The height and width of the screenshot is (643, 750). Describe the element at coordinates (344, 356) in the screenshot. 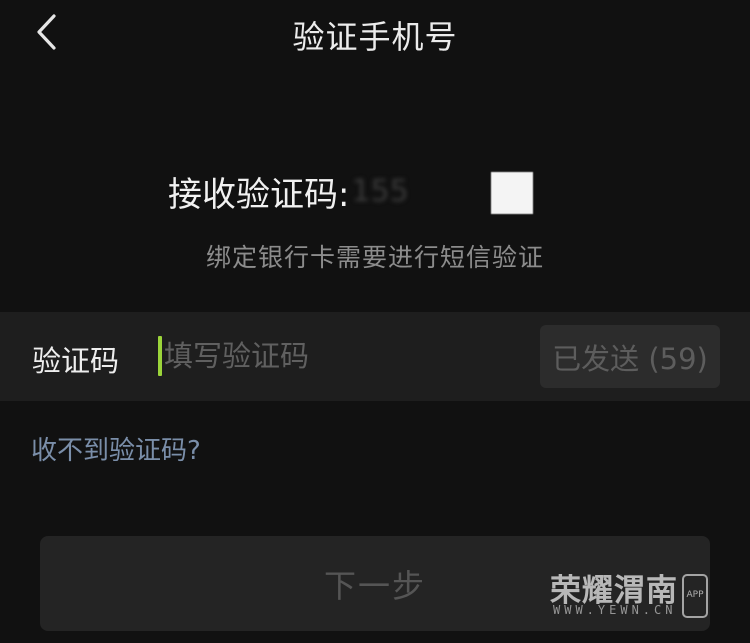

I see `code-input` at that location.